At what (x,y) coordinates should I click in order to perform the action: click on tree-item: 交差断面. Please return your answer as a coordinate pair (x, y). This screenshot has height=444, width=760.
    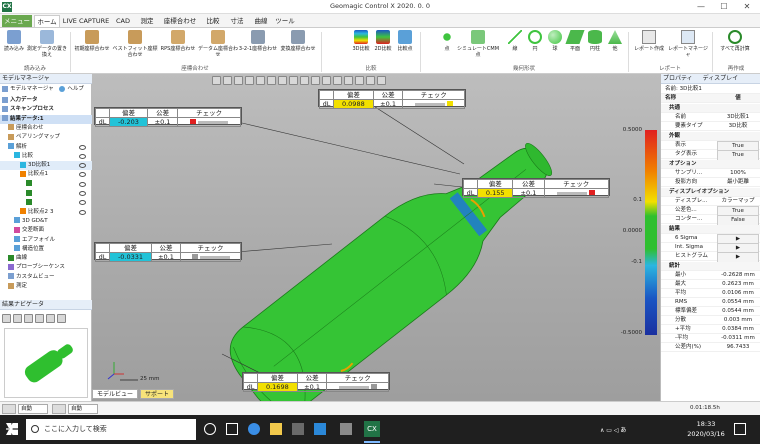
    Looking at the image, I should click on (46, 230).